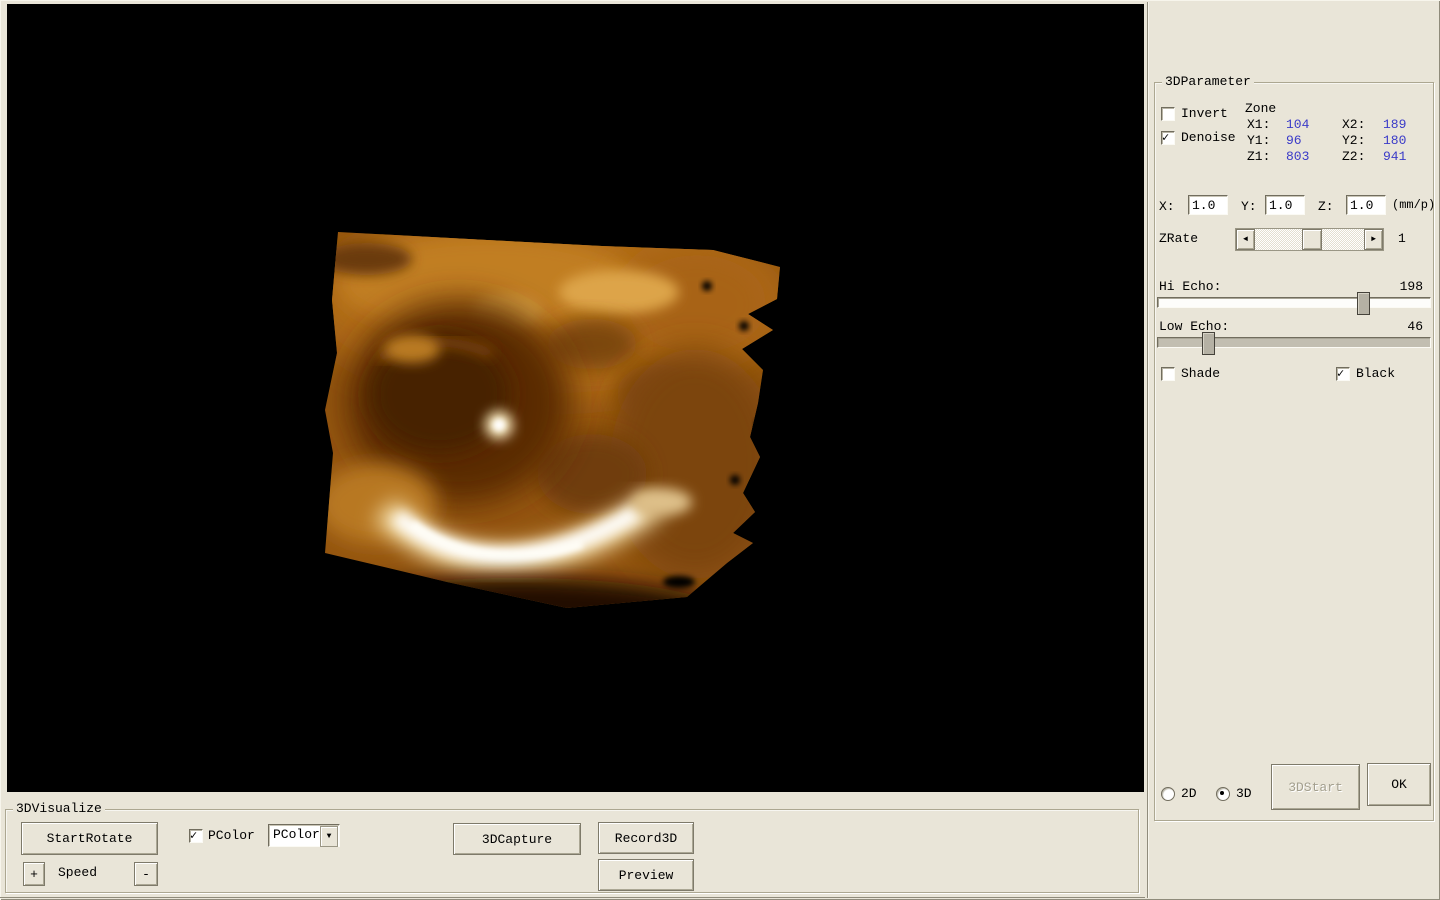  Describe the element at coordinates (1208, 81) in the screenshot. I see `group-3dparameter-title: 3DParameter` at that location.